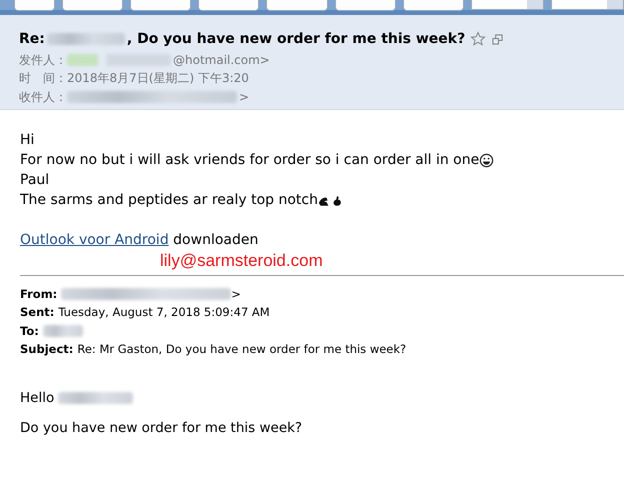 The image size is (624, 500). What do you see at coordinates (43, 97) in the screenshot?
I see `field-label: 收件人：` at bounding box center [43, 97].